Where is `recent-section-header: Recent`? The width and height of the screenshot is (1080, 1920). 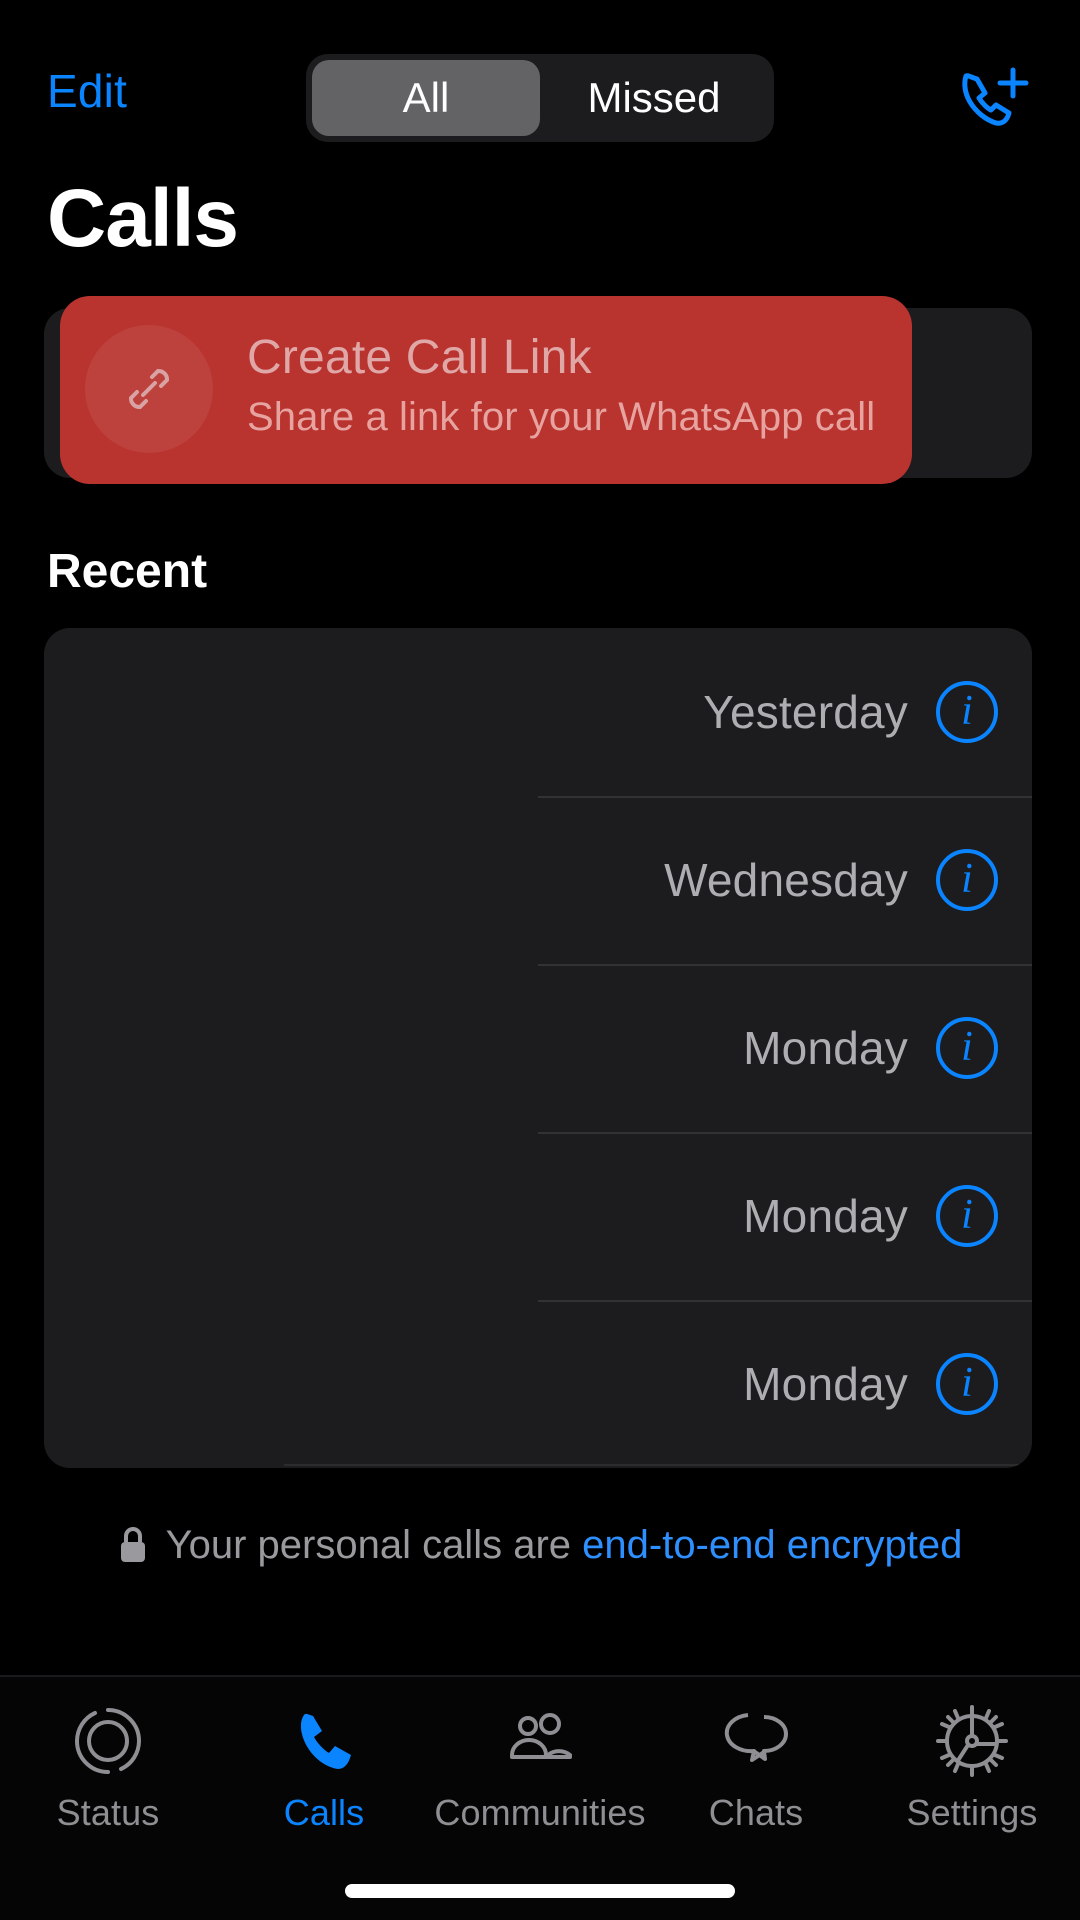 recent-section-header: Recent is located at coordinates (127, 571).